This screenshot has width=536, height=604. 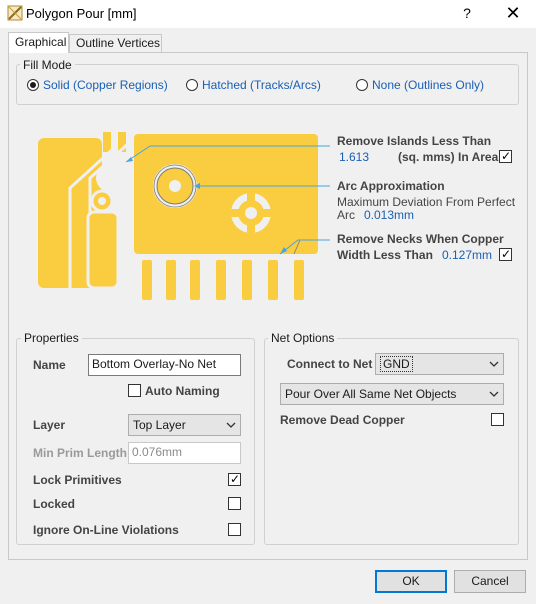 I want to click on min-prim-length-label: Min Prim Length, so click(x=80, y=453).